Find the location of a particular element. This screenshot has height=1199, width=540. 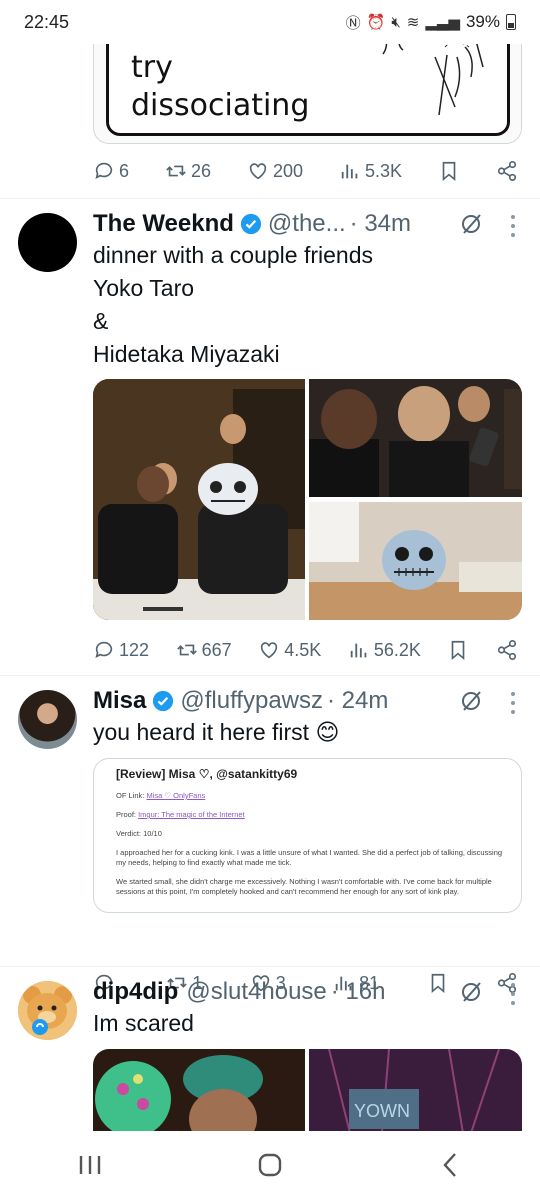

mask-photo-image is located at coordinates (415, 561).